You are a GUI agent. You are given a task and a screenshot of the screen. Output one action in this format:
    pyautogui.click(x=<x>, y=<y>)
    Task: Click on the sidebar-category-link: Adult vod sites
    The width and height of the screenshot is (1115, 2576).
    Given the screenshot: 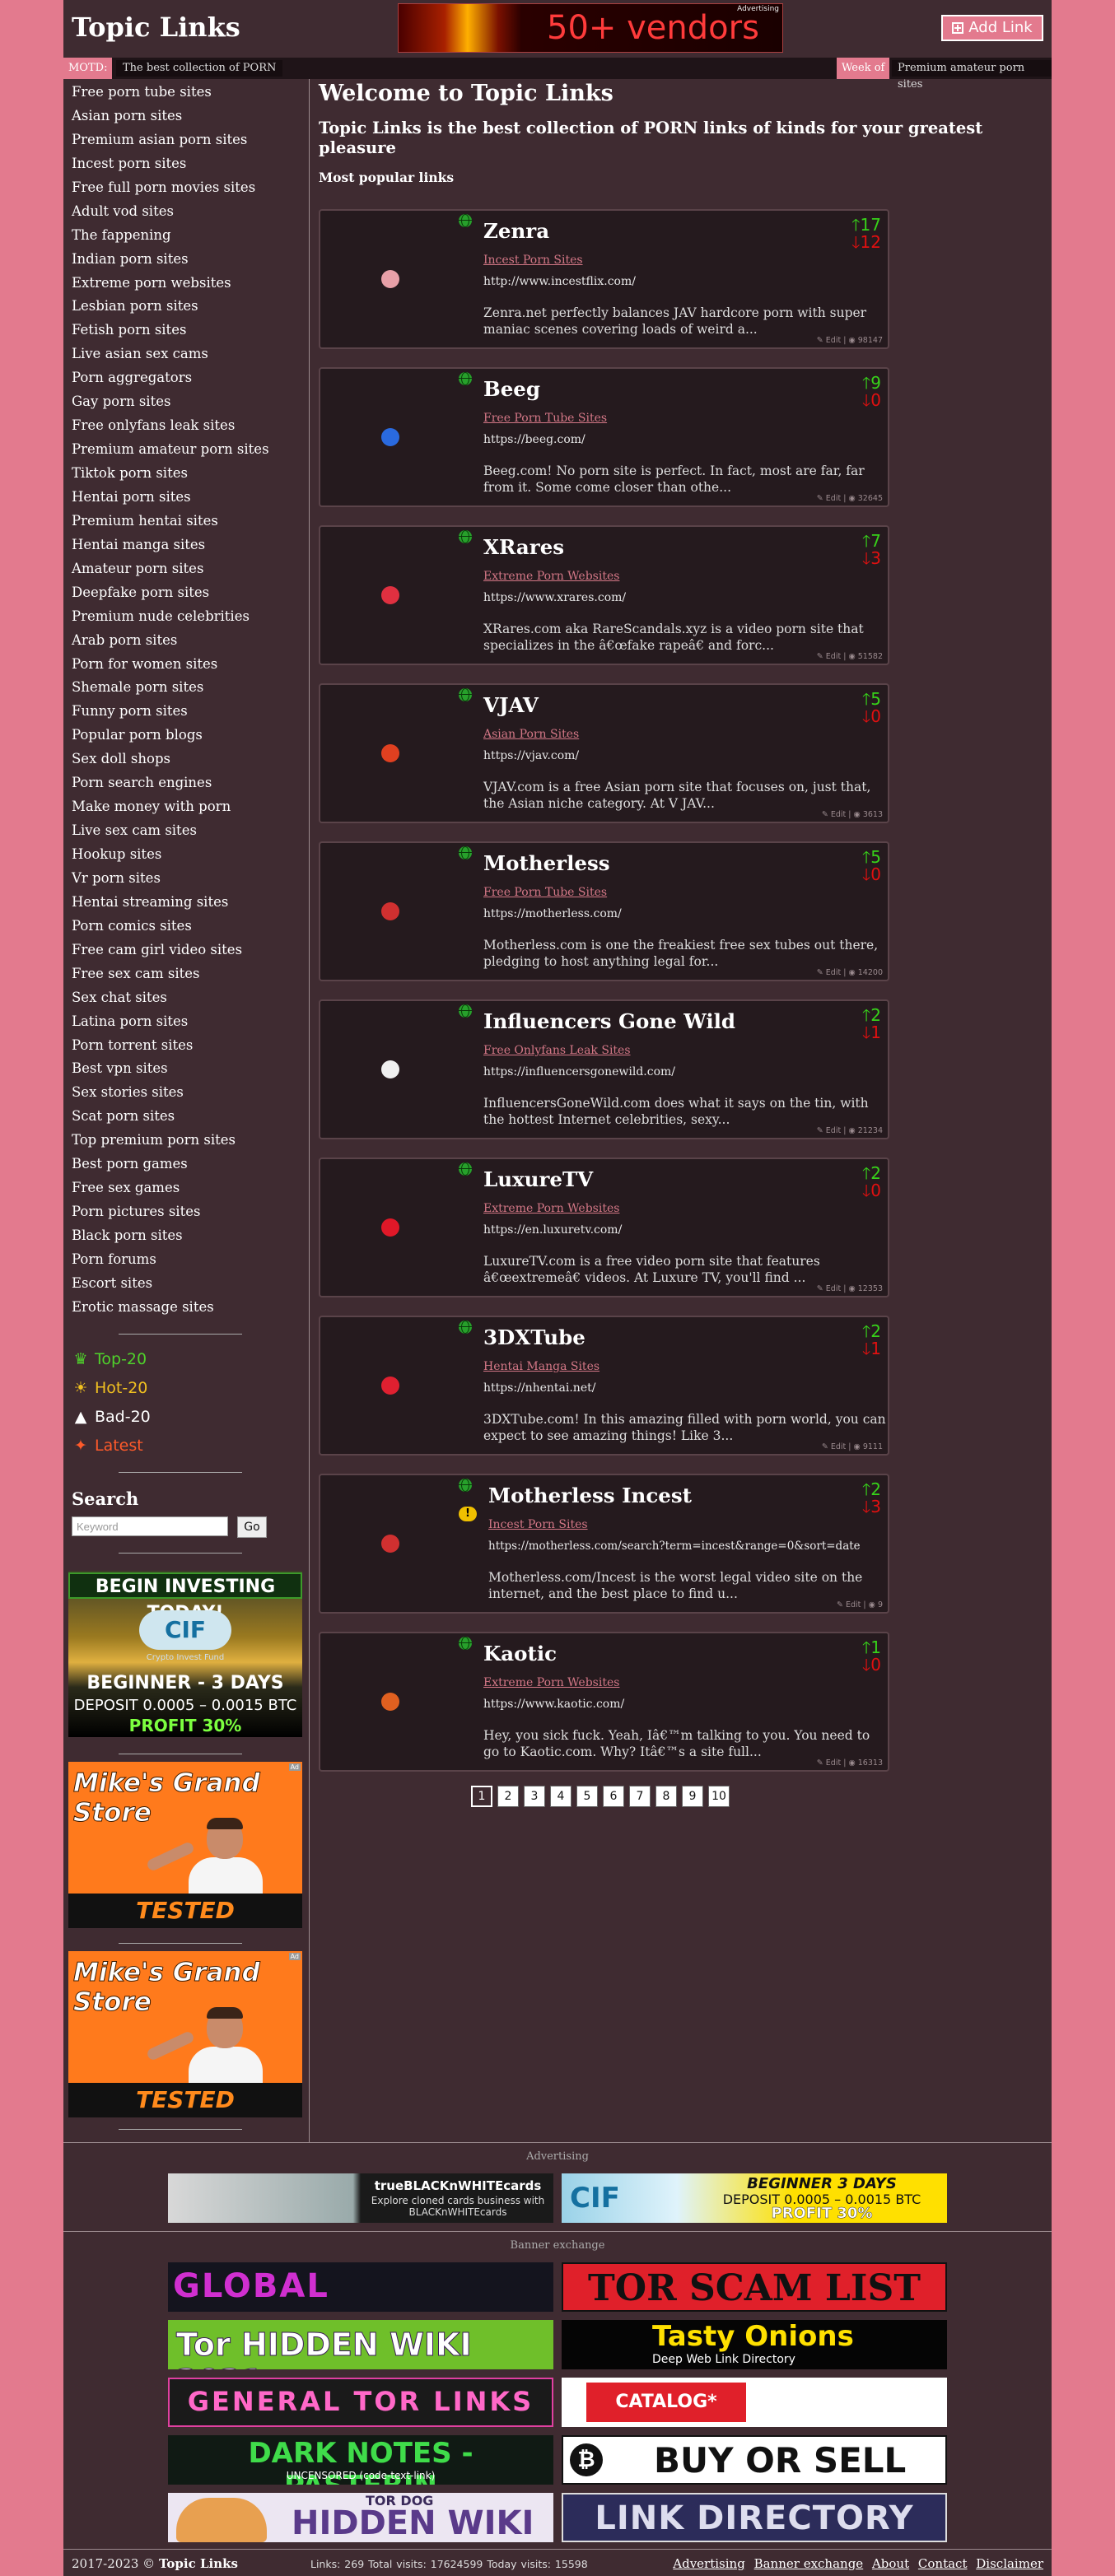 What is the action you would take?
    pyautogui.click(x=170, y=212)
    